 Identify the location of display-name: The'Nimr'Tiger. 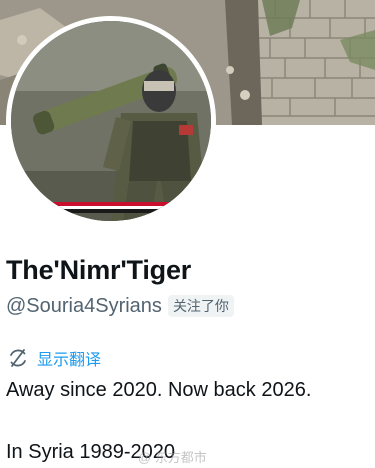
(99, 270).